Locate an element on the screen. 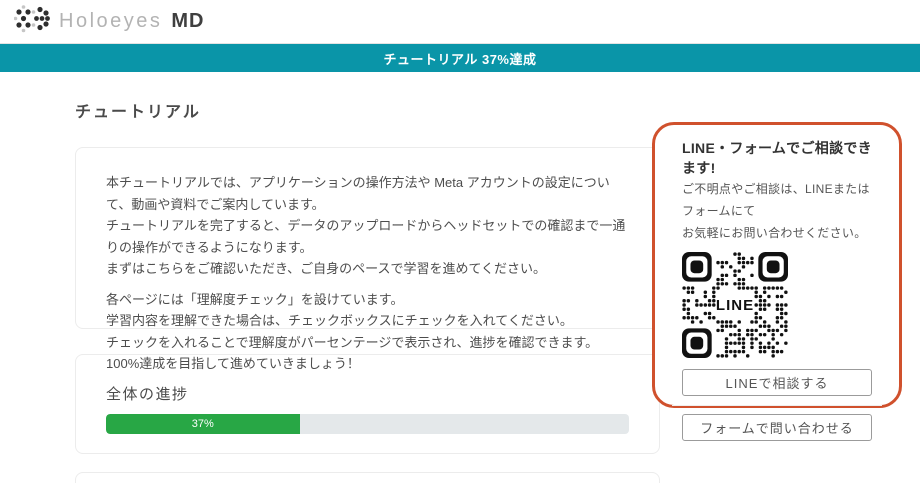  holoeyes-logo-icon is located at coordinates (32, 21).